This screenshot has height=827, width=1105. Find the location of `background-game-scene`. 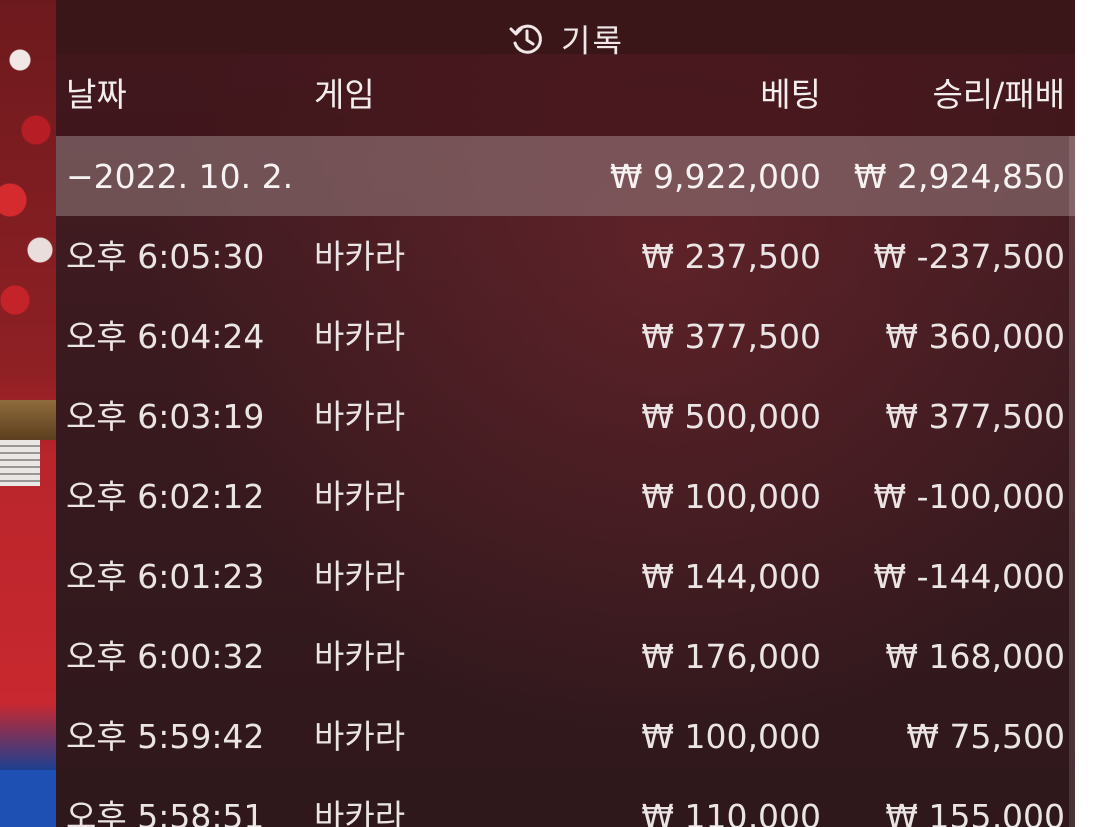

background-game-scene is located at coordinates (28, 413).